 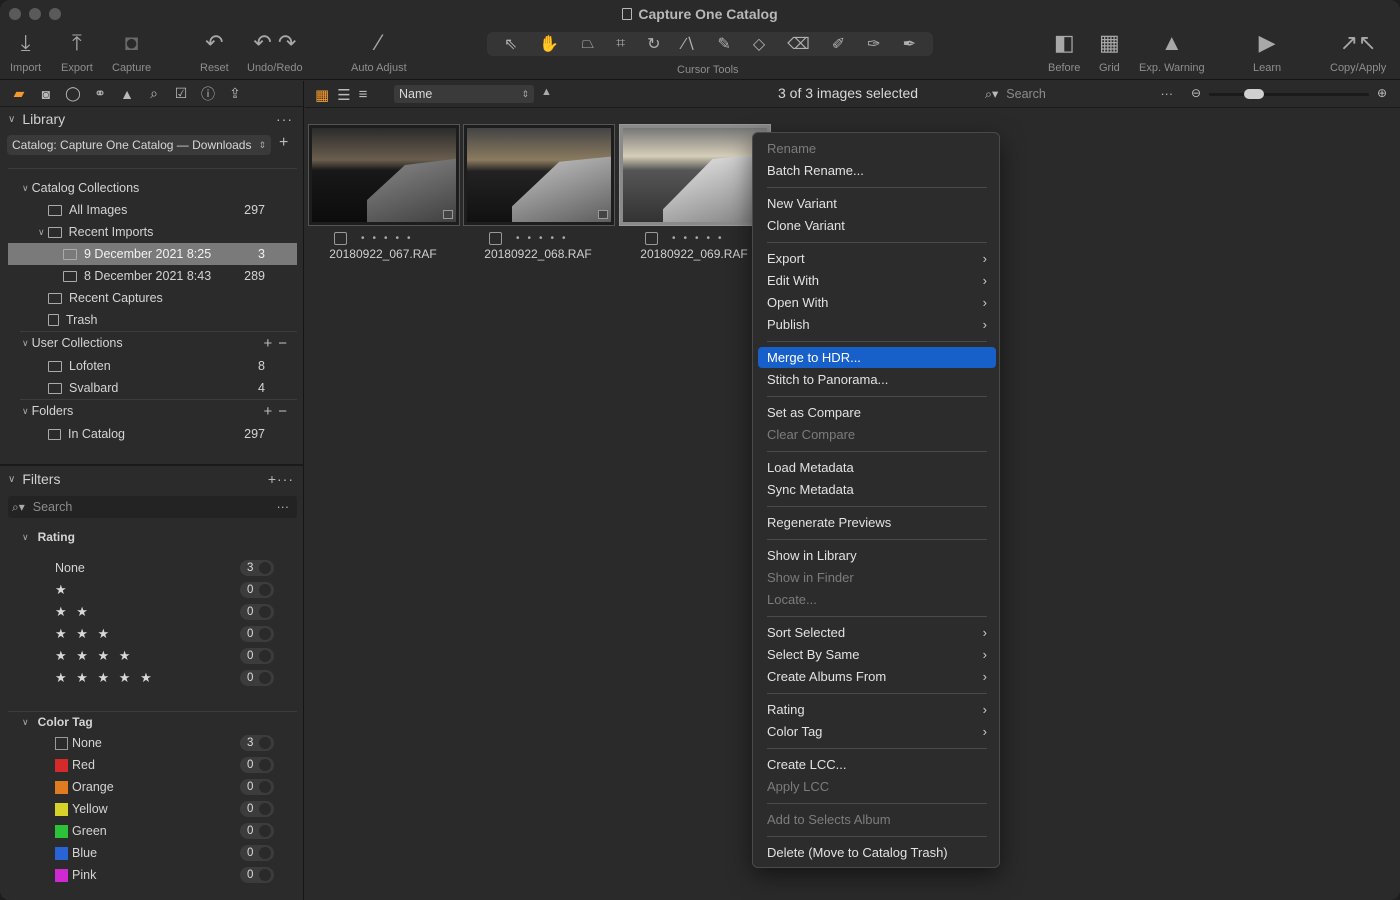 I want to click on menu-item-open-with: Open With ›, so click(x=877, y=302).